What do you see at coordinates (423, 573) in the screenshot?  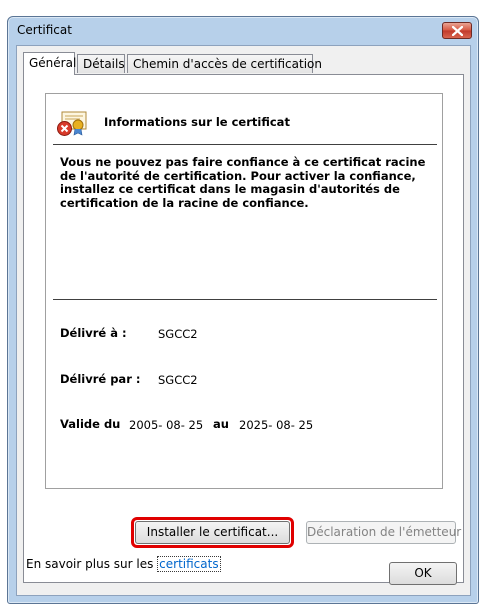 I see `ok-button: OK` at bounding box center [423, 573].